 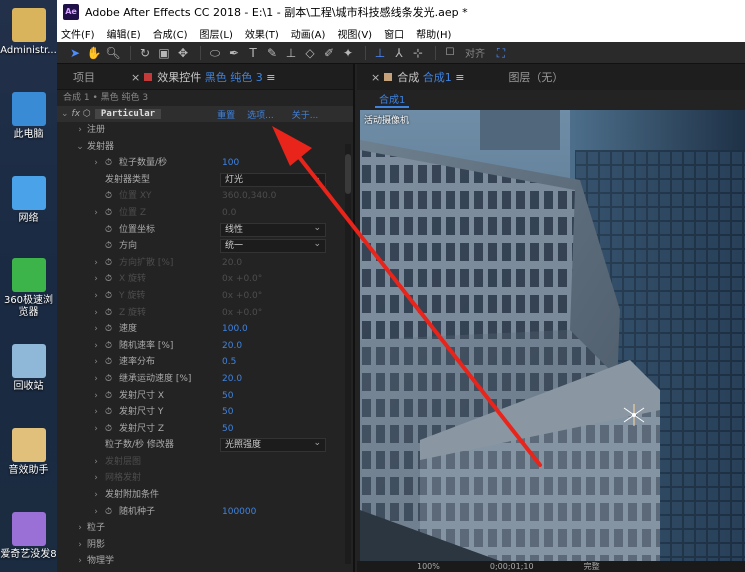 I want to click on world-axis-icon: ⅄, so click(x=399, y=53).